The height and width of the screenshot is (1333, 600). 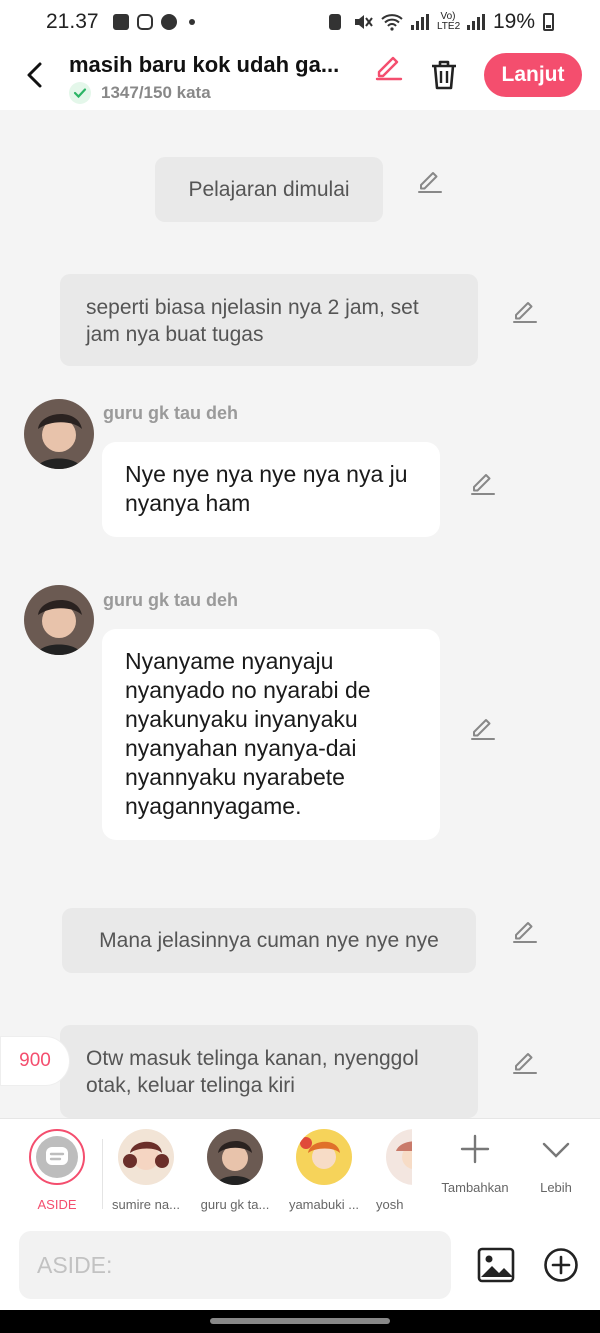 What do you see at coordinates (448, 21) in the screenshot?
I see `signal-label: Vo) LTE2` at bounding box center [448, 21].